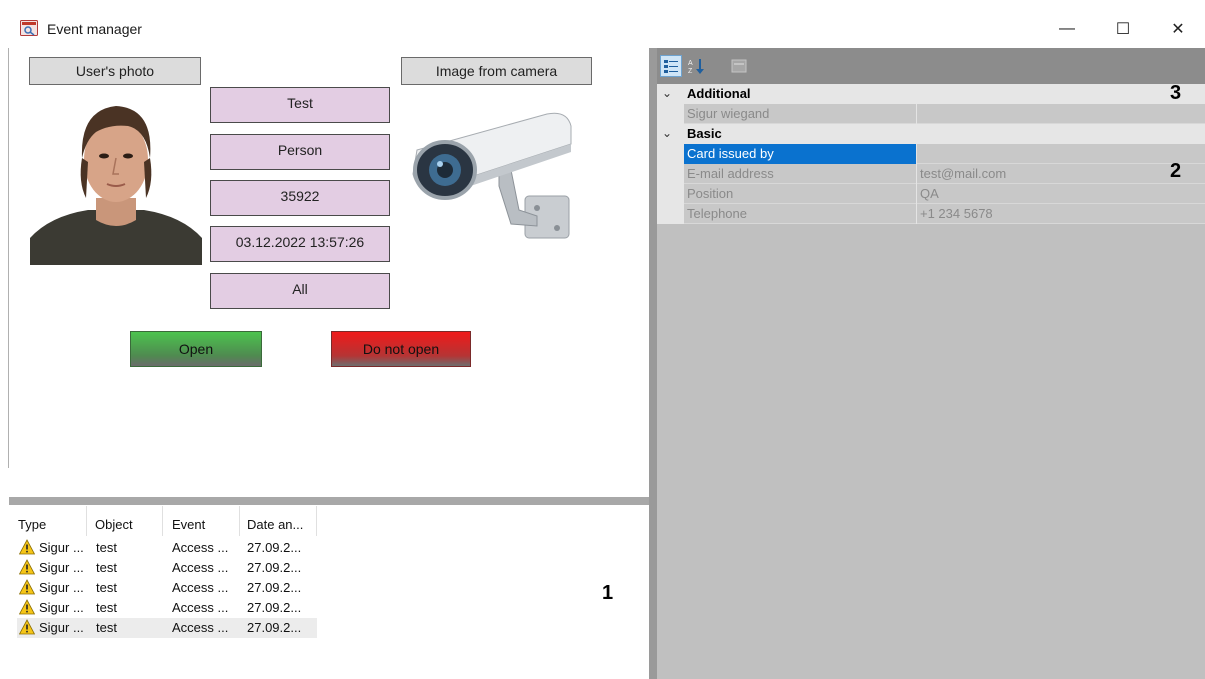 This screenshot has width=1205, height=679. What do you see at coordinates (300, 244) in the screenshot?
I see `info-field-datetime: 03.12.2022 13:57:26` at bounding box center [300, 244].